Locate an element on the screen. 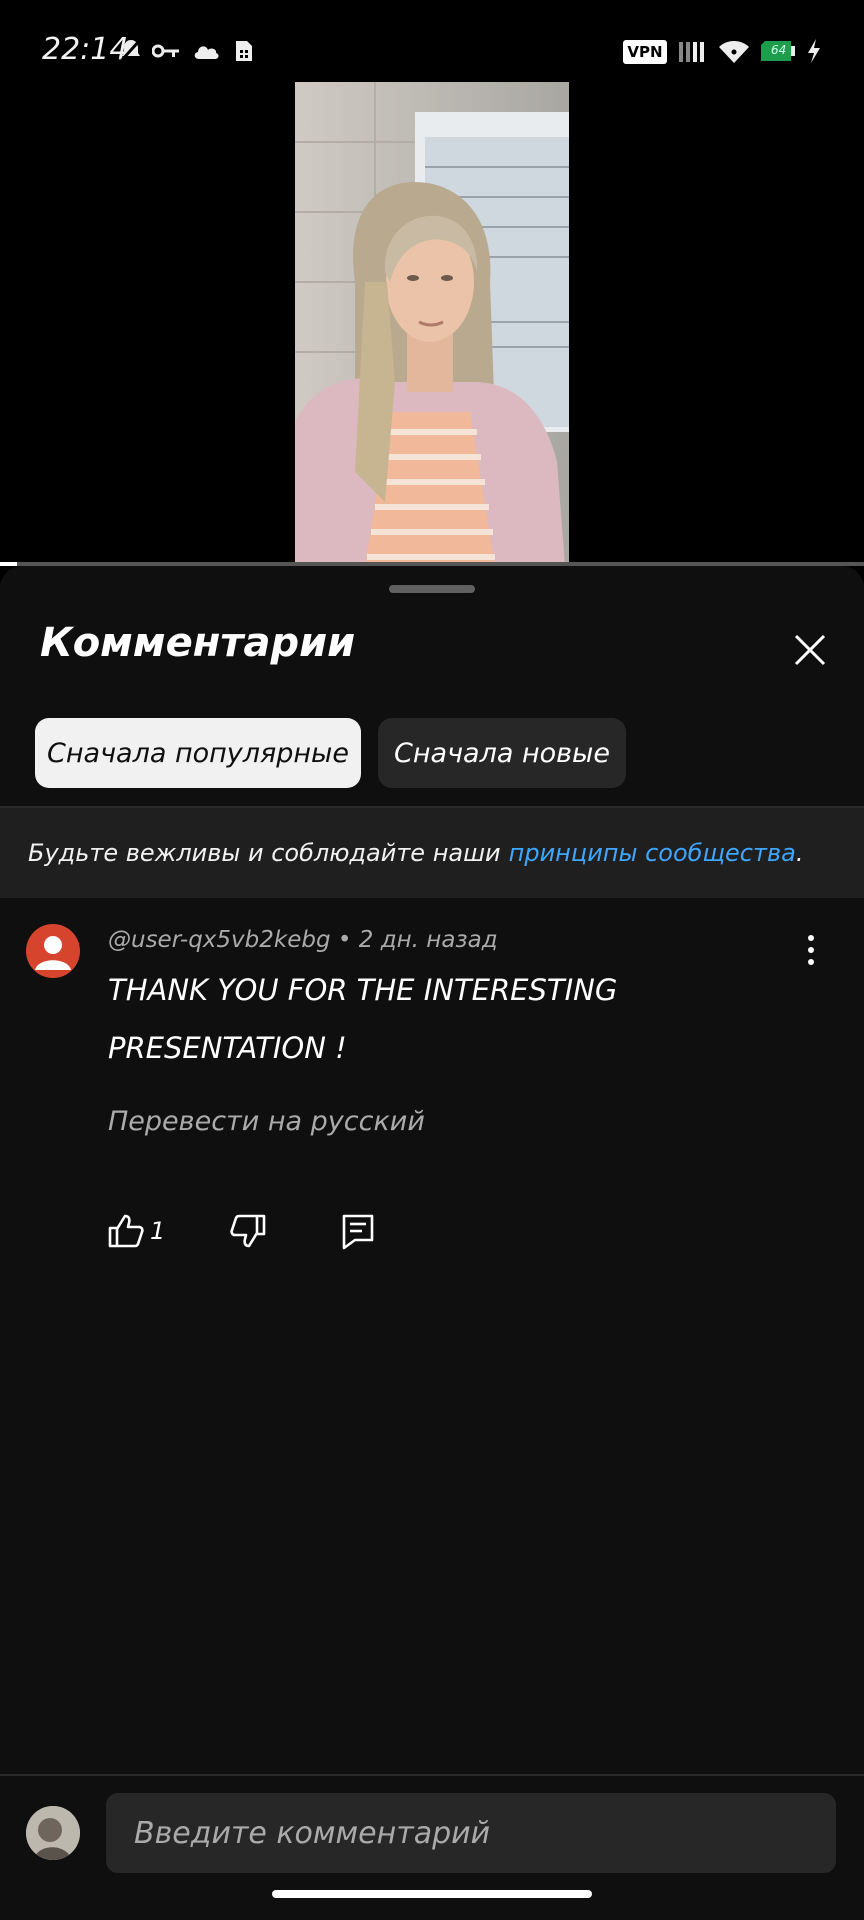 The image size is (864, 1920). comment-input-bar: Введите комментарий is located at coordinates (432, 1848).